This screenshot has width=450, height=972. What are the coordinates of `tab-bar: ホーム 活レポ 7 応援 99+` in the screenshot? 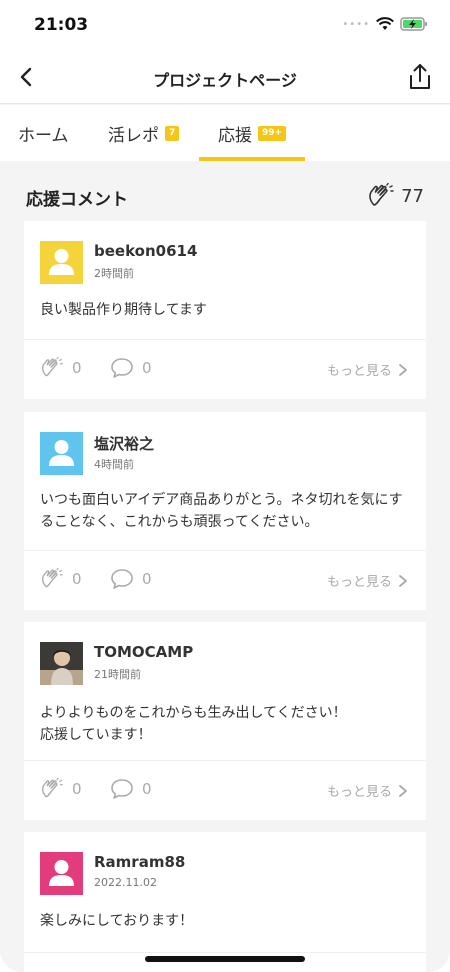 It's located at (225, 133).